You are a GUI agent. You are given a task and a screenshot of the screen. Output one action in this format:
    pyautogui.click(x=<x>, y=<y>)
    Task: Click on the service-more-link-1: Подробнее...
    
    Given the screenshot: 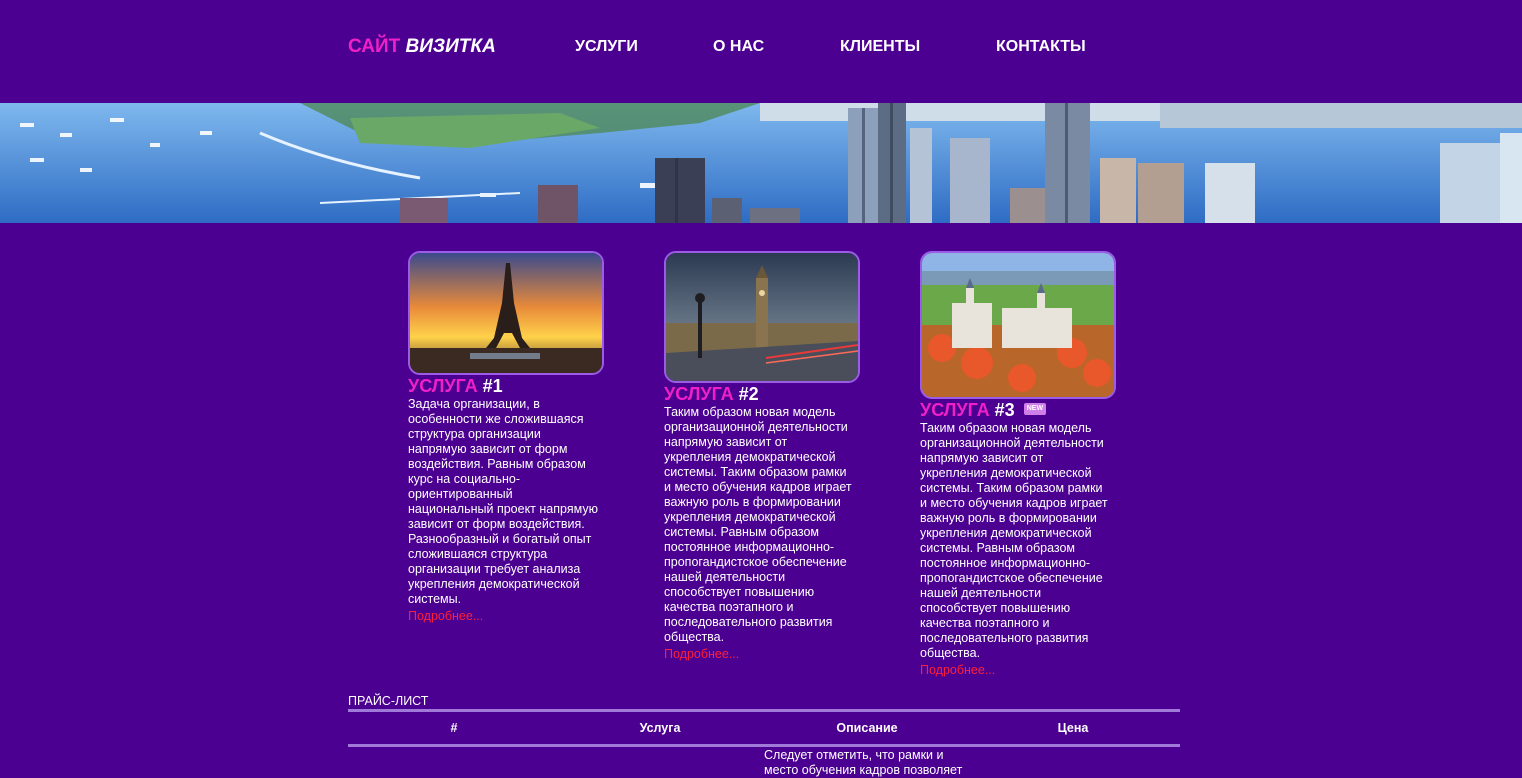 What is the action you would take?
    pyautogui.click(x=445, y=616)
    